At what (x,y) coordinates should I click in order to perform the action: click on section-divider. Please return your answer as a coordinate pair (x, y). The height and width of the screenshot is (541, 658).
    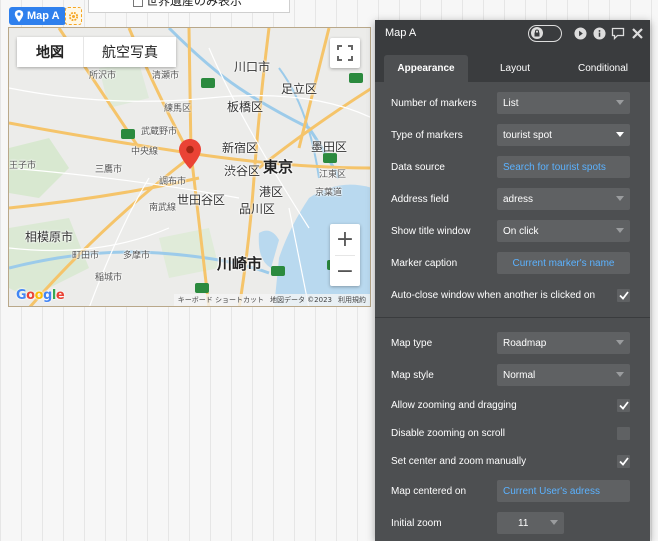
    Looking at the image, I should click on (512, 322).